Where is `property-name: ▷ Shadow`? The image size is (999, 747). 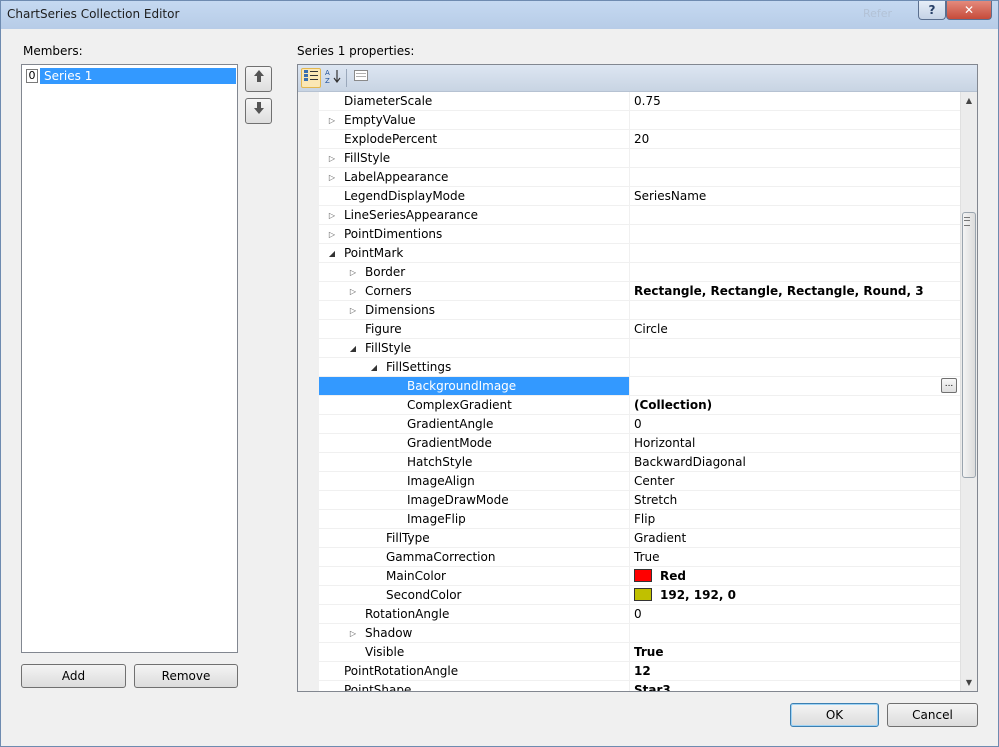 property-name: ▷ Shadow is located at coordinates (474, 633).